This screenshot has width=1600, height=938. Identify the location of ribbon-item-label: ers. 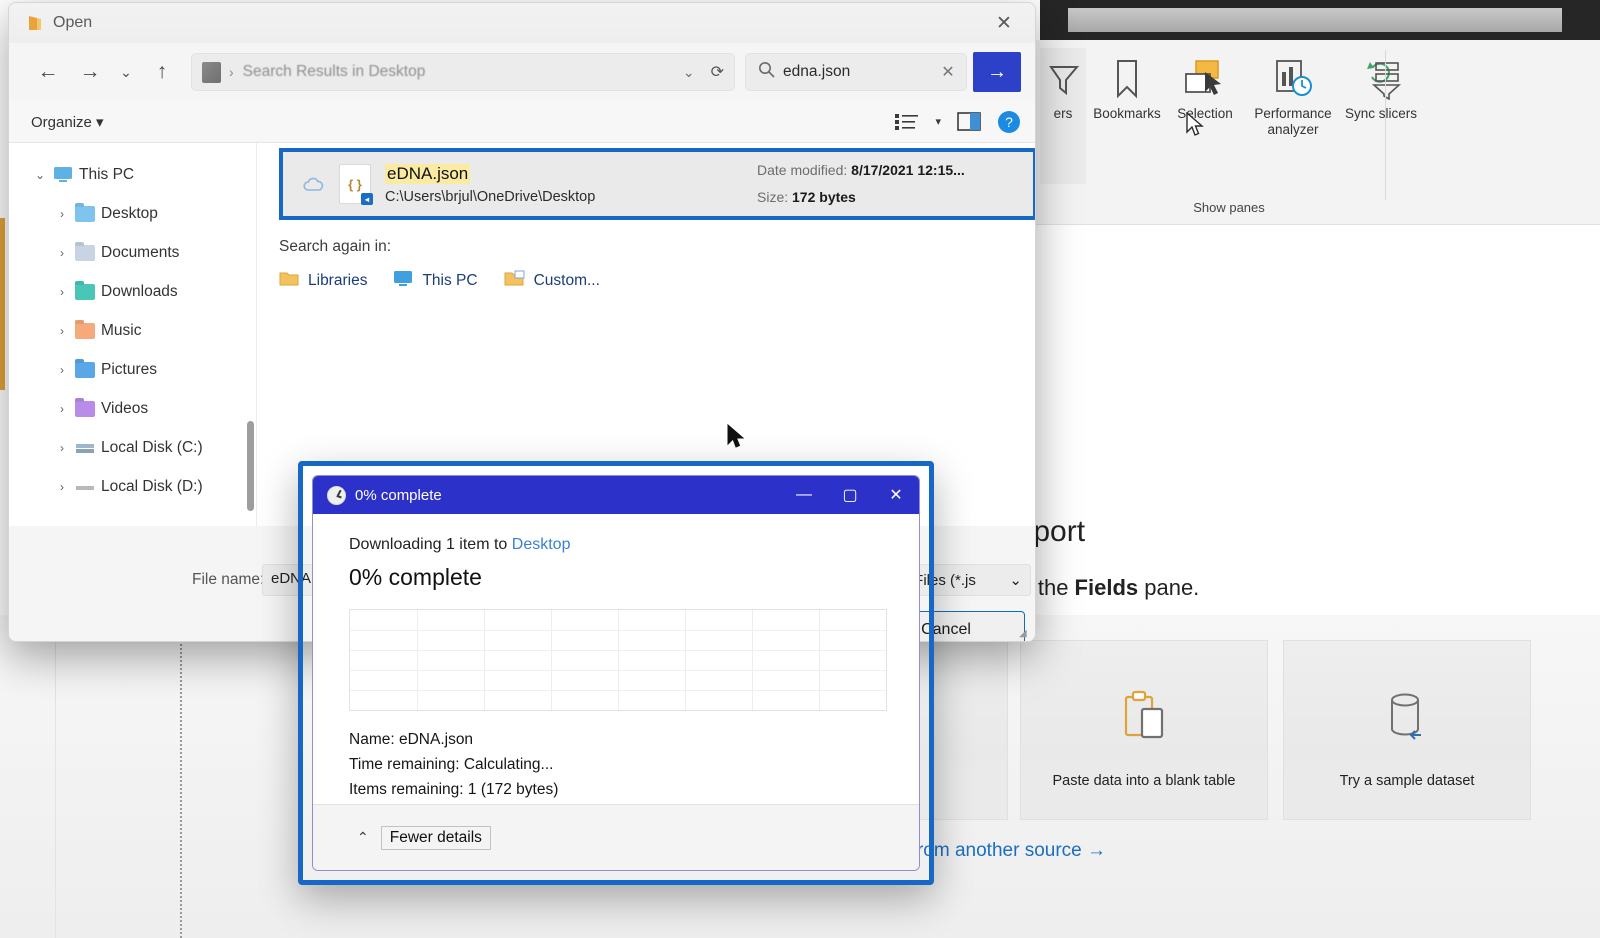
(1063, 113).